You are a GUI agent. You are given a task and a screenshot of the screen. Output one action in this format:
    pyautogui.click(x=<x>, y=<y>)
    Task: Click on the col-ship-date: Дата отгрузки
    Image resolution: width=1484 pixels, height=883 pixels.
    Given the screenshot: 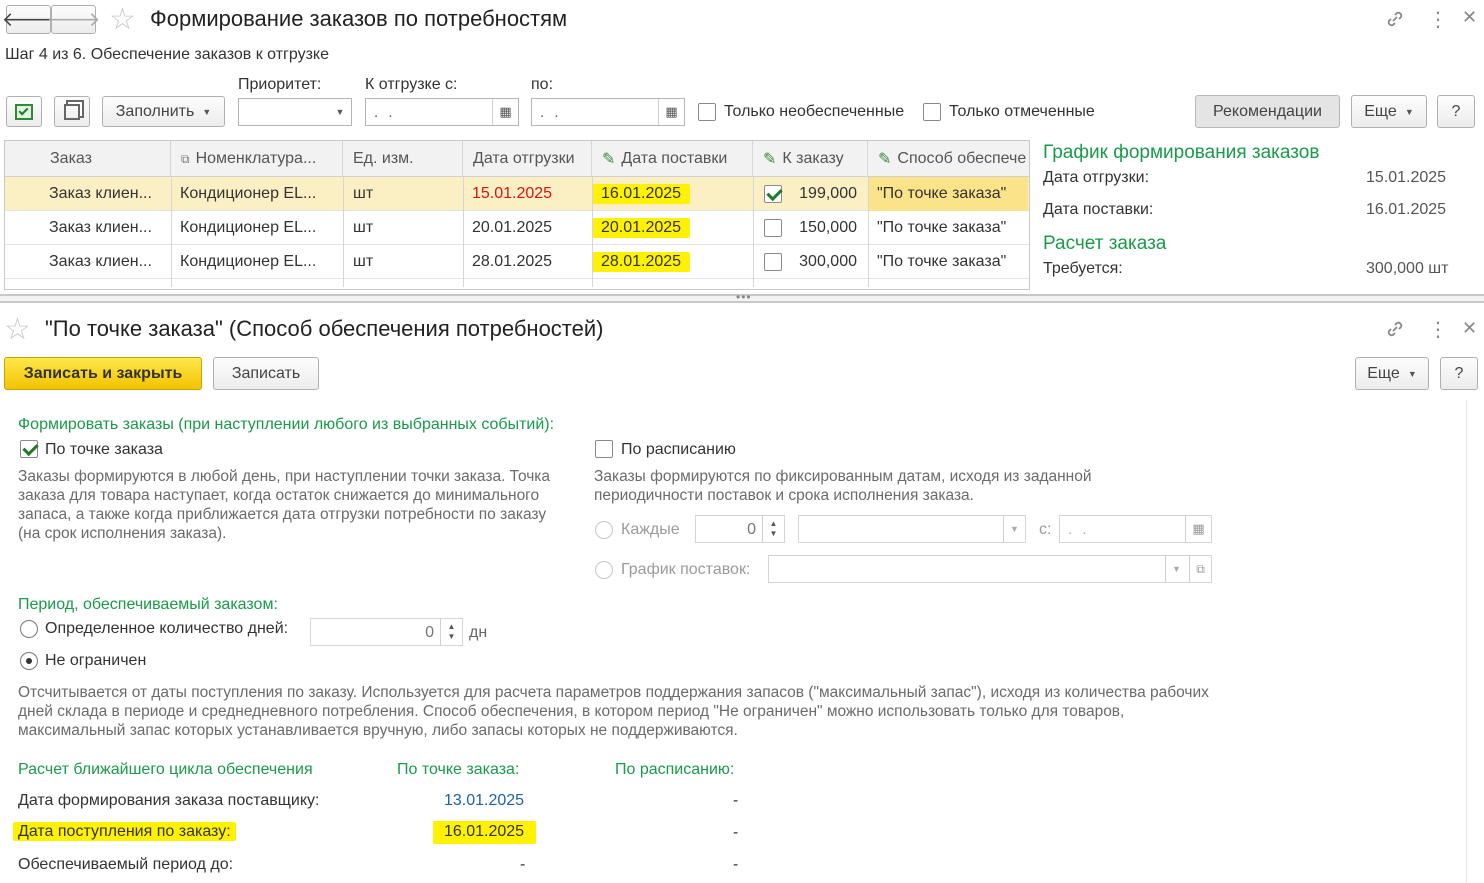 What is the action you would take?
    pyautogui.click(x=527, y=159)
    